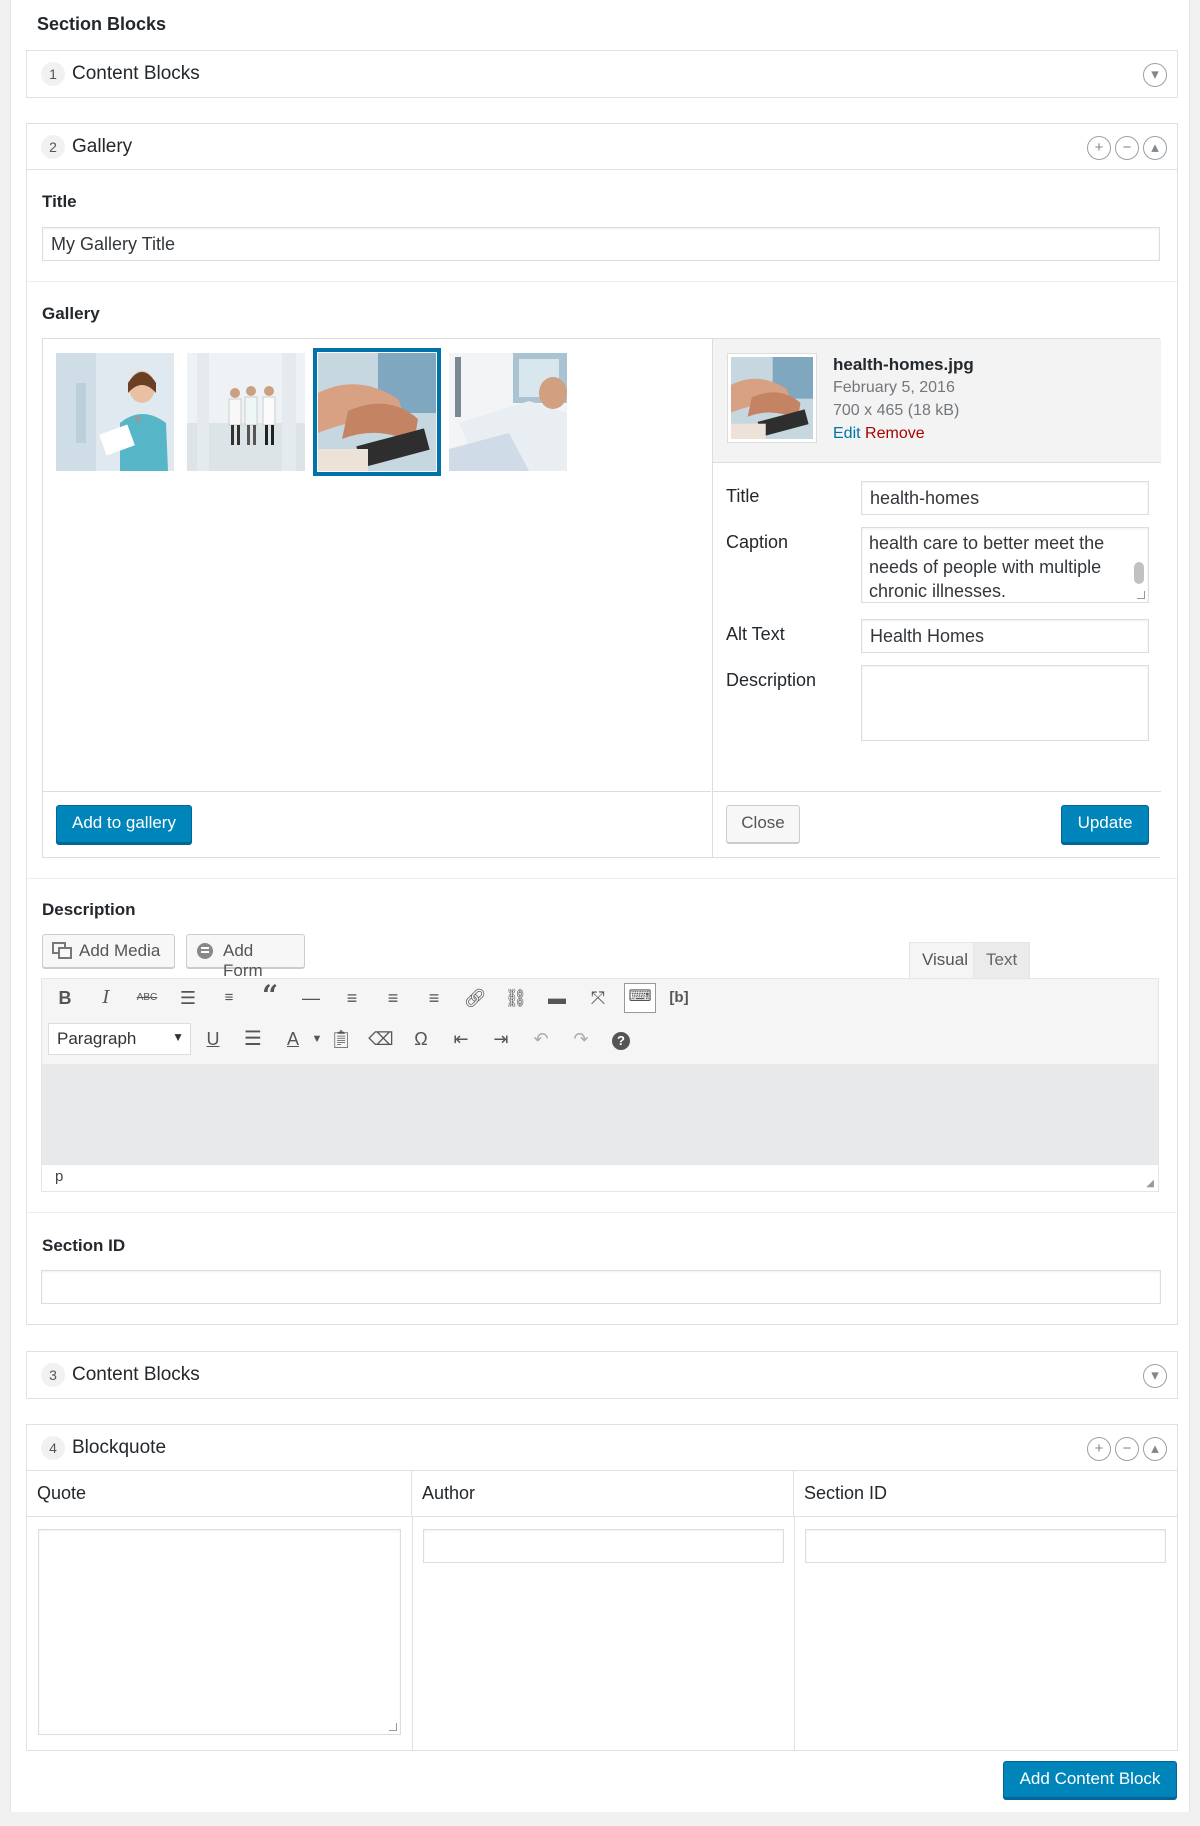 The width and height of the screenshot is (1200, 1826). I want to click on attachment-title-label: Title, so click(743, 496).